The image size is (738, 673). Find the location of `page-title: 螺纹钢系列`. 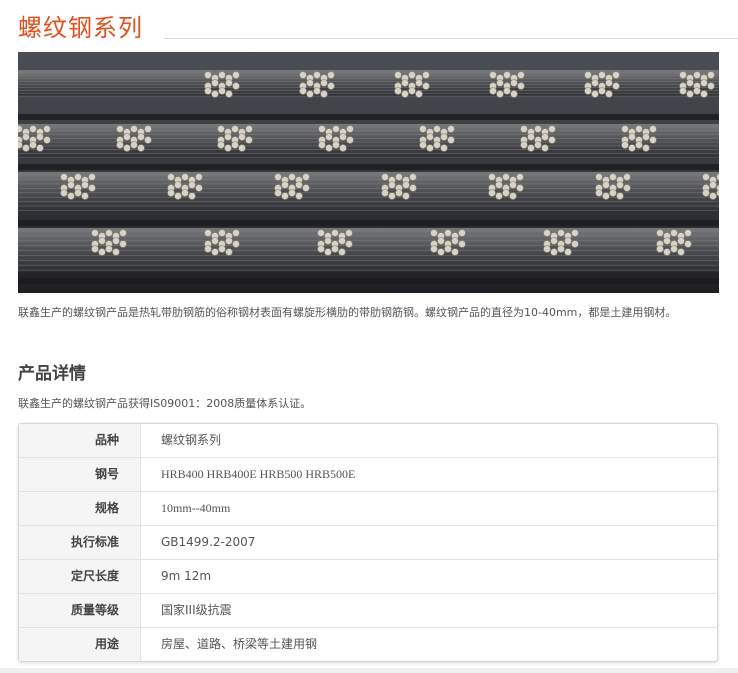

page-title: 螺纹钢系列 is located at coordinates (80, 28).